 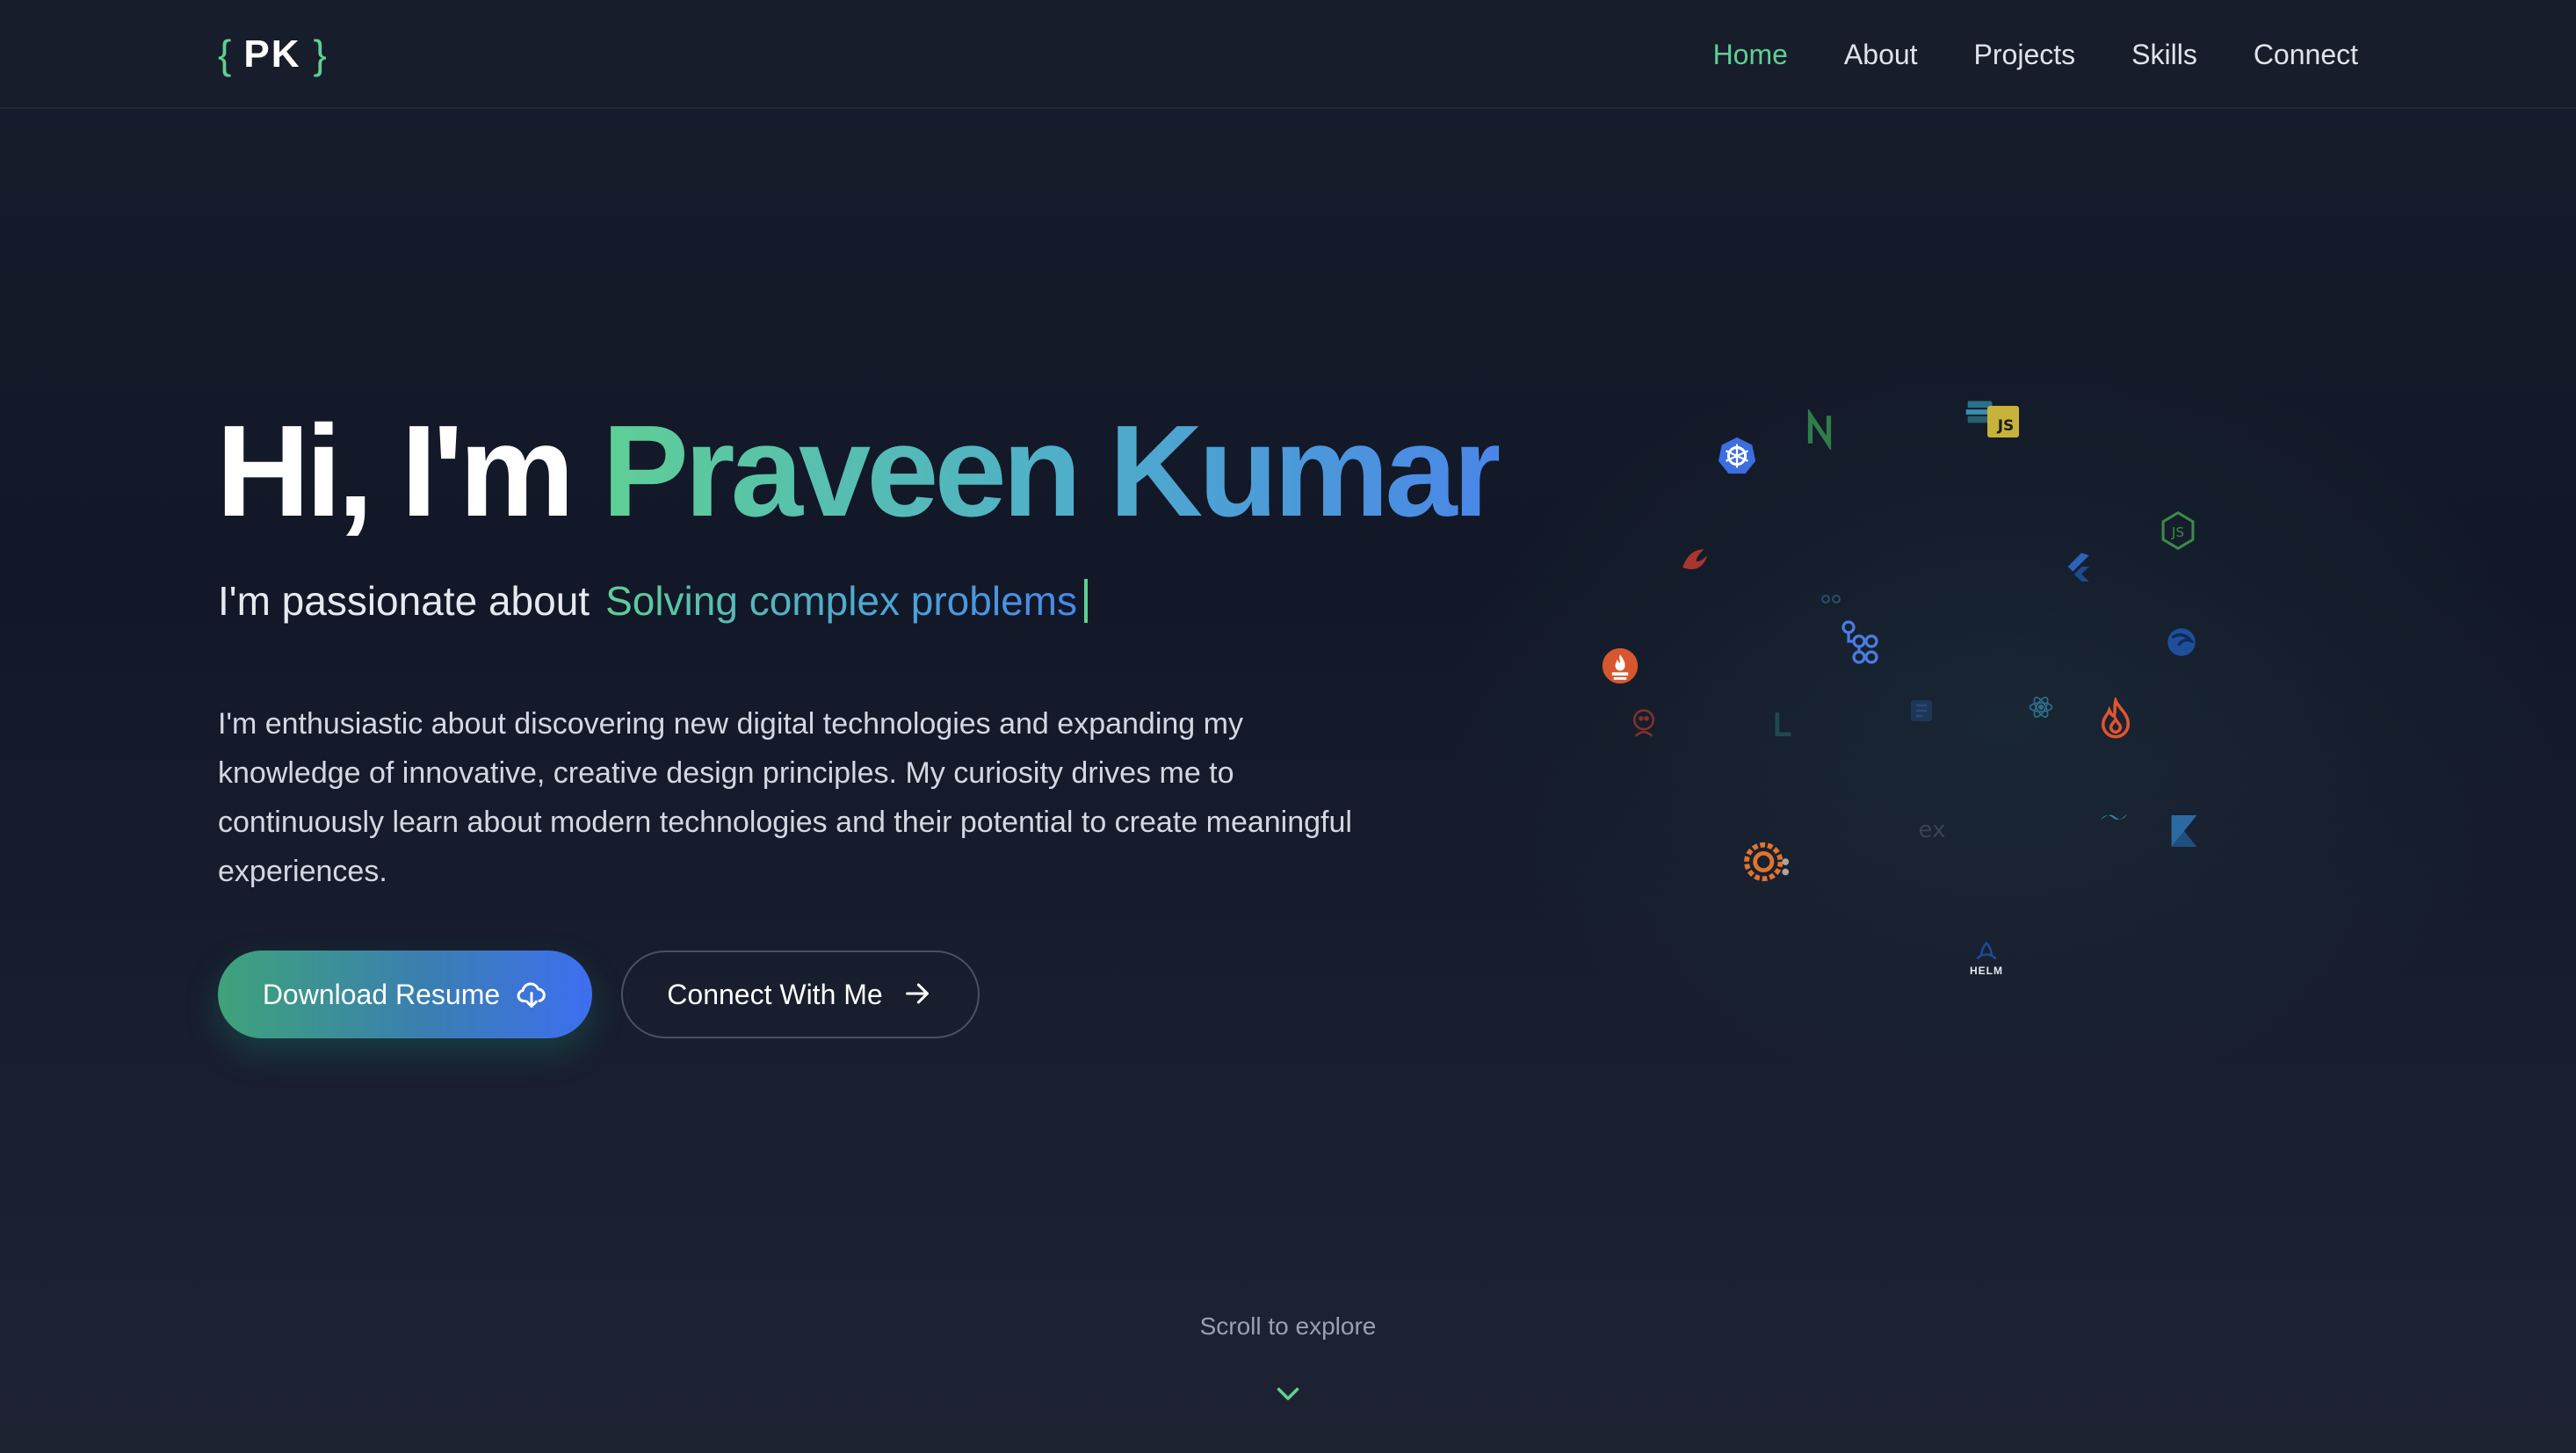 I want to click on debian-icon, so click(x=1644, y=723).